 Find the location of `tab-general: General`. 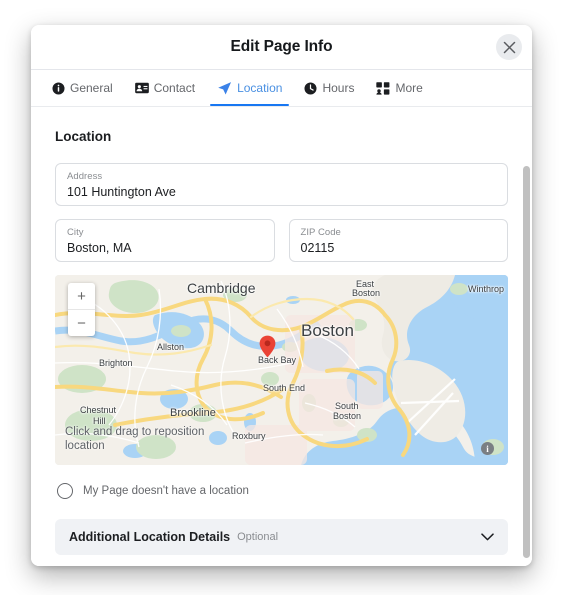

tab-general: General is located at coordinates (82, 88).